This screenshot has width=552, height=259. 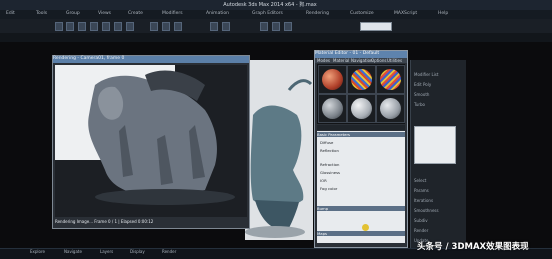 I want to click on angle-snap-icon, so click(x=166, y=26).